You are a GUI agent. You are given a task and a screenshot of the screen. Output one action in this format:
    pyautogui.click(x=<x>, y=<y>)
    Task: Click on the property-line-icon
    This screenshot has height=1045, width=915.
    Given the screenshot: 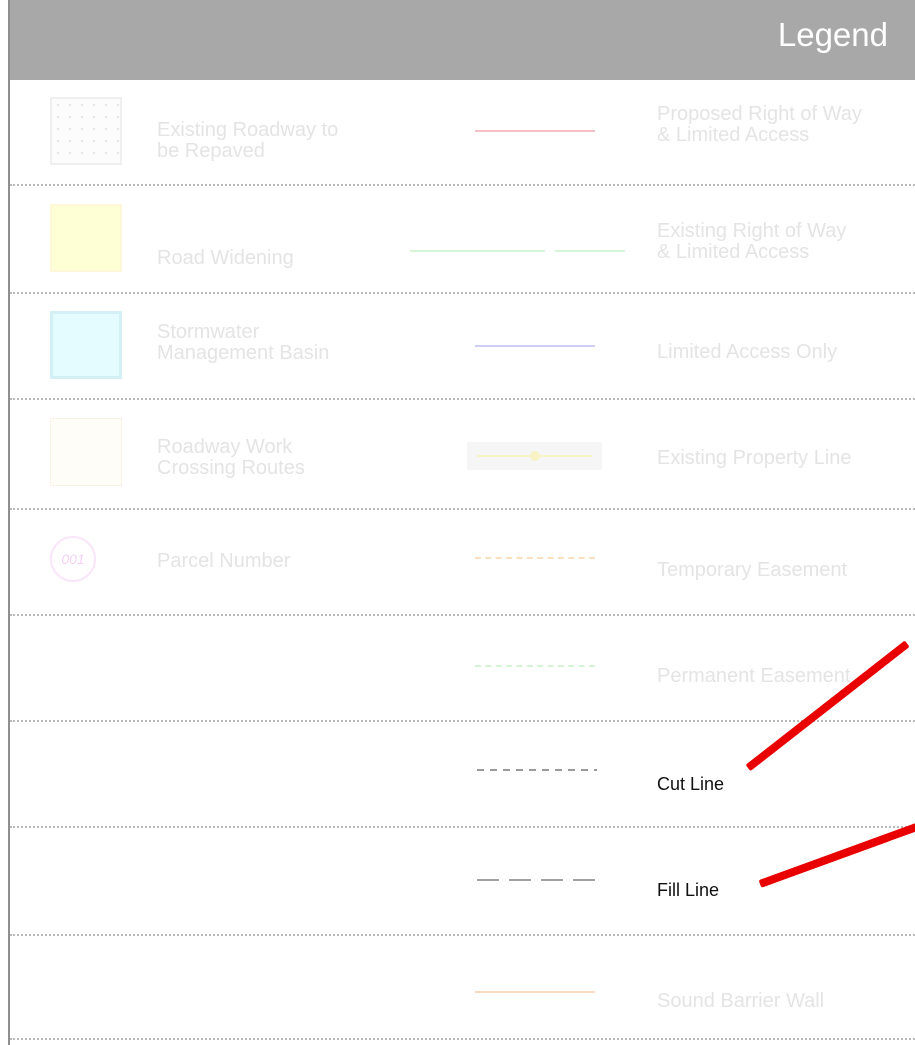 What is the action you would take?
    pyautogui.click(x=534, y=456)
    